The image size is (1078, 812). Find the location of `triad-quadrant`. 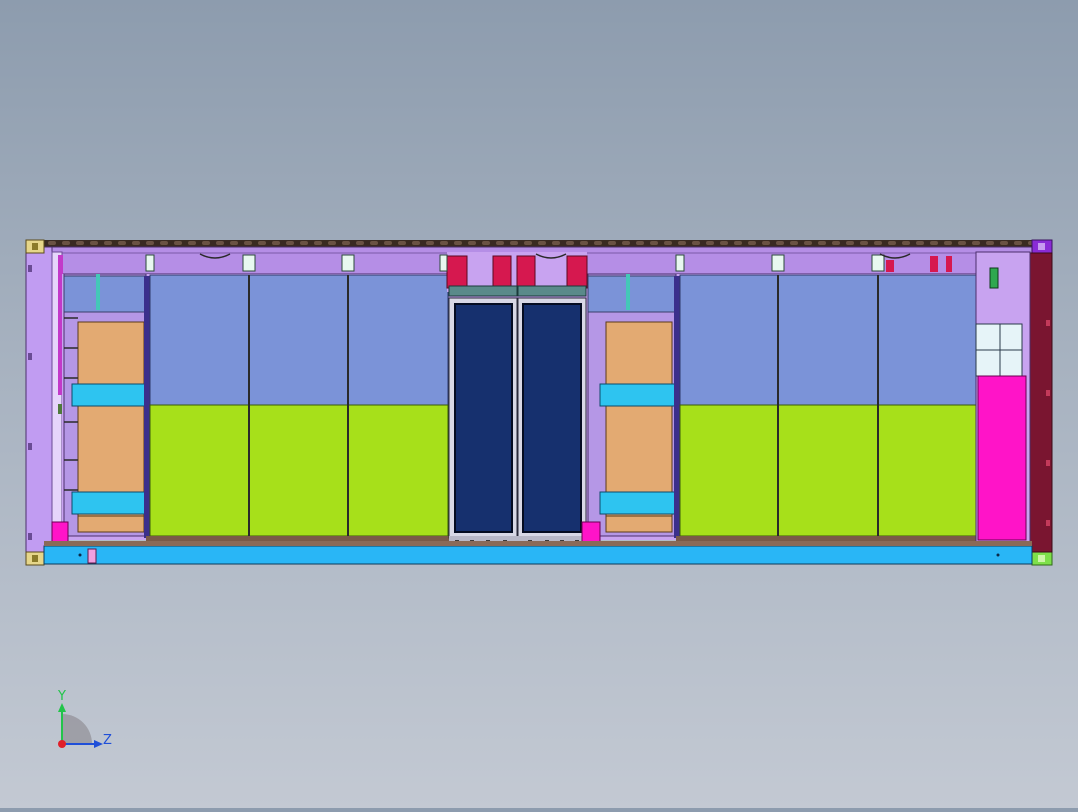

triad-quadrant is located at coordinates (77, 729).